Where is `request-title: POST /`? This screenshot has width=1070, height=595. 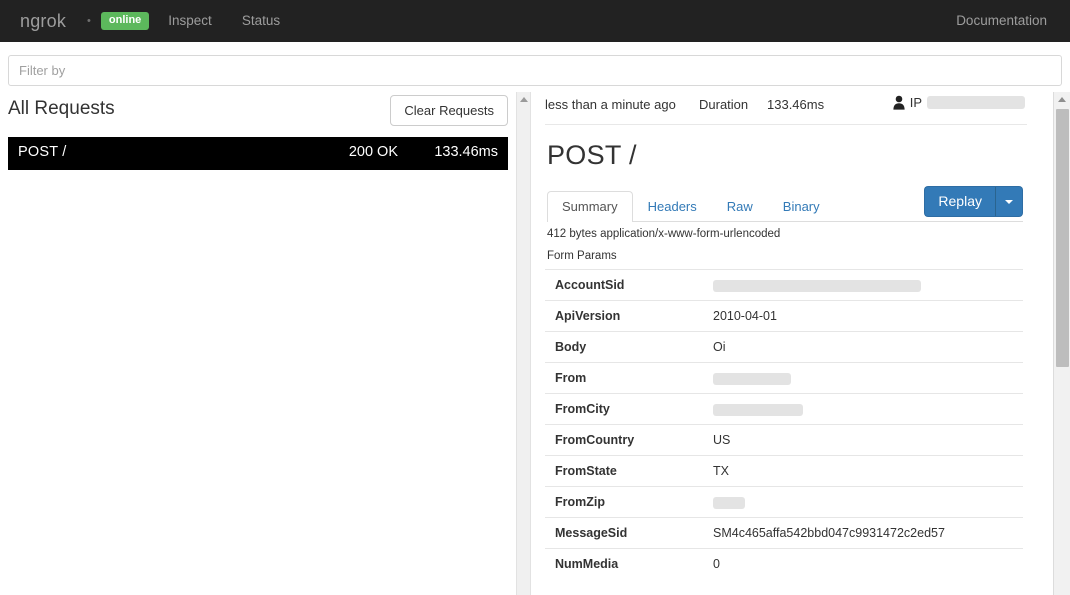 request-title: POST / is located at coordinates (592, 155).